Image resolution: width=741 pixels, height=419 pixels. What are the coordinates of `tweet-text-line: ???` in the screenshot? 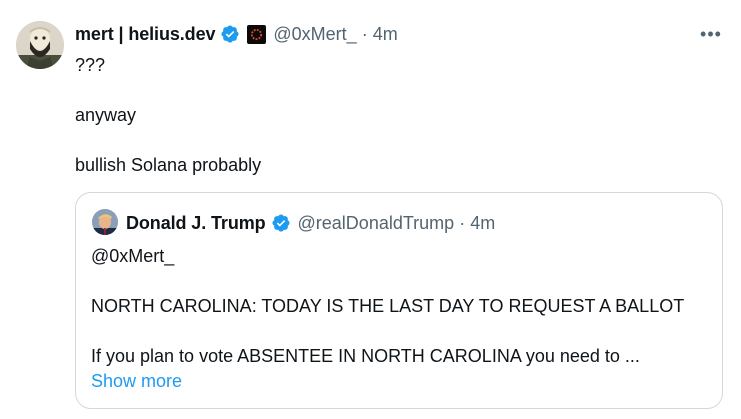 It's located at (90, 65).